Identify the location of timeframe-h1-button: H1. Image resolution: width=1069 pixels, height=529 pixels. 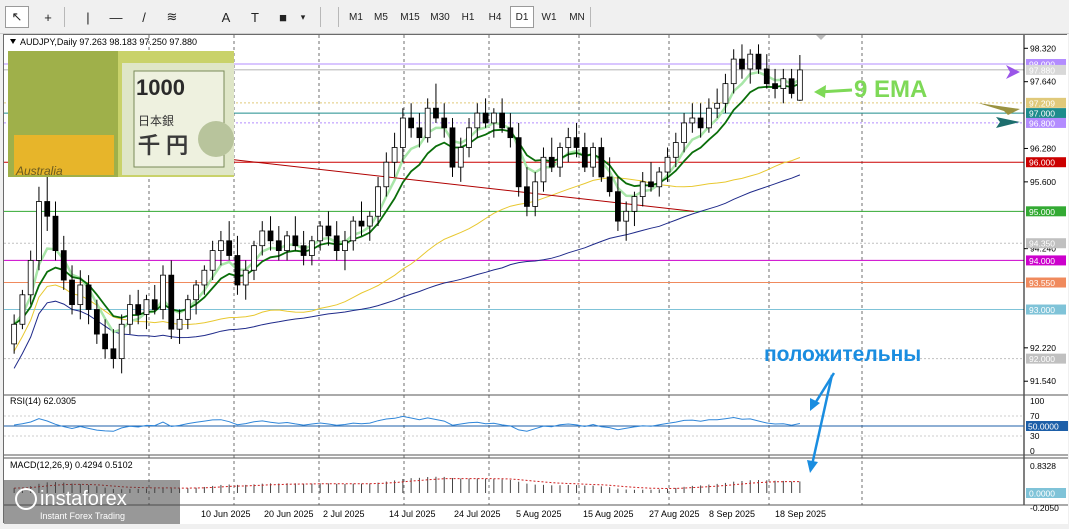
(468, 17).